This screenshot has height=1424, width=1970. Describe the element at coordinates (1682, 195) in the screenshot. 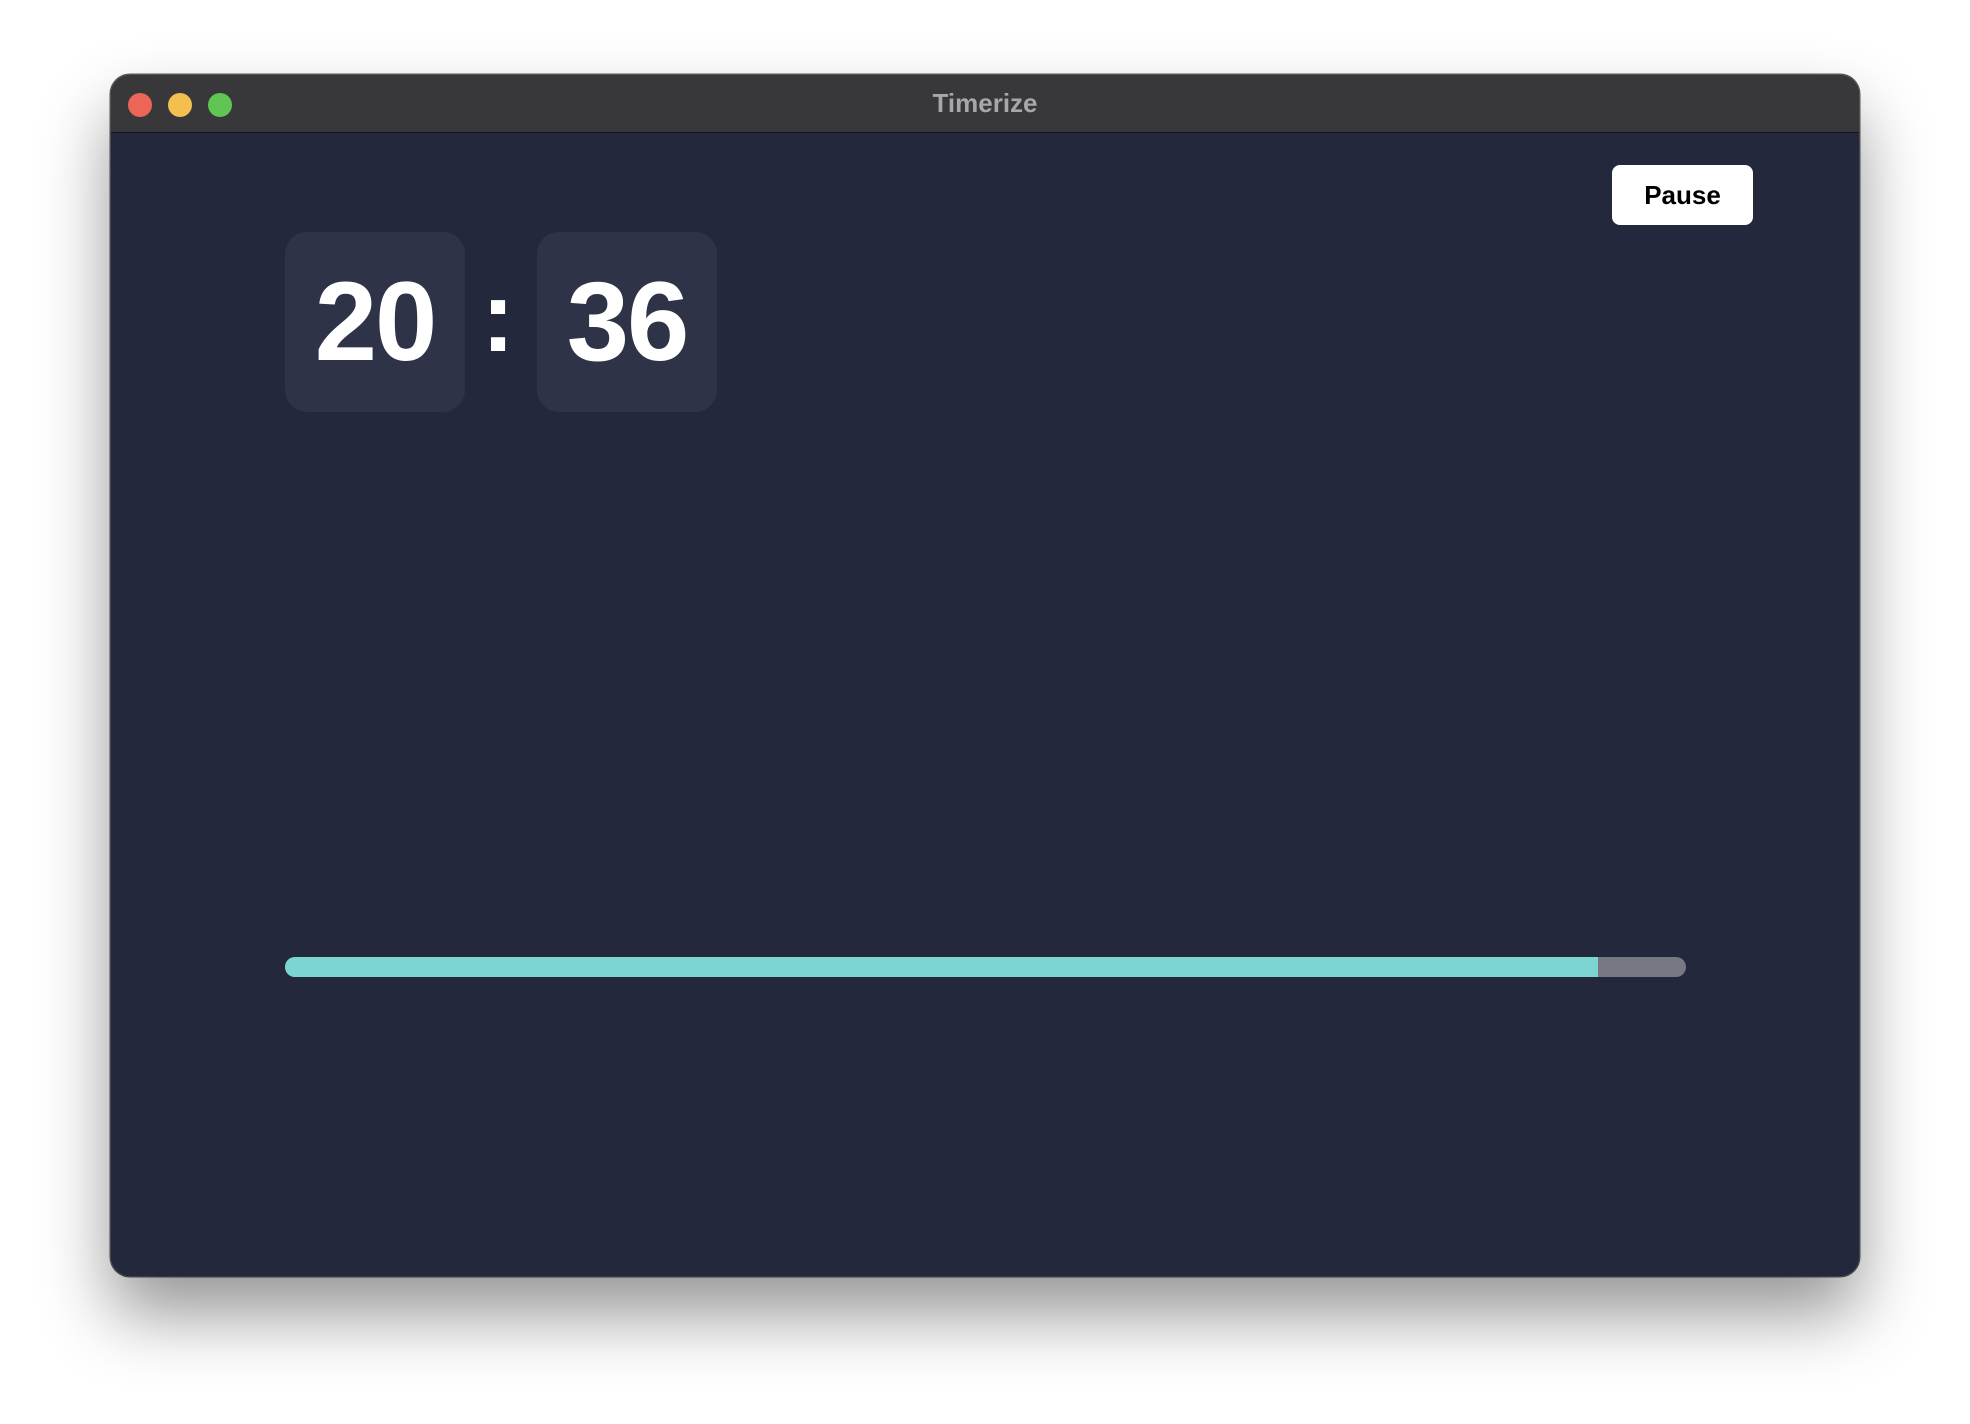

I see `pause-button: Pause` at that location.